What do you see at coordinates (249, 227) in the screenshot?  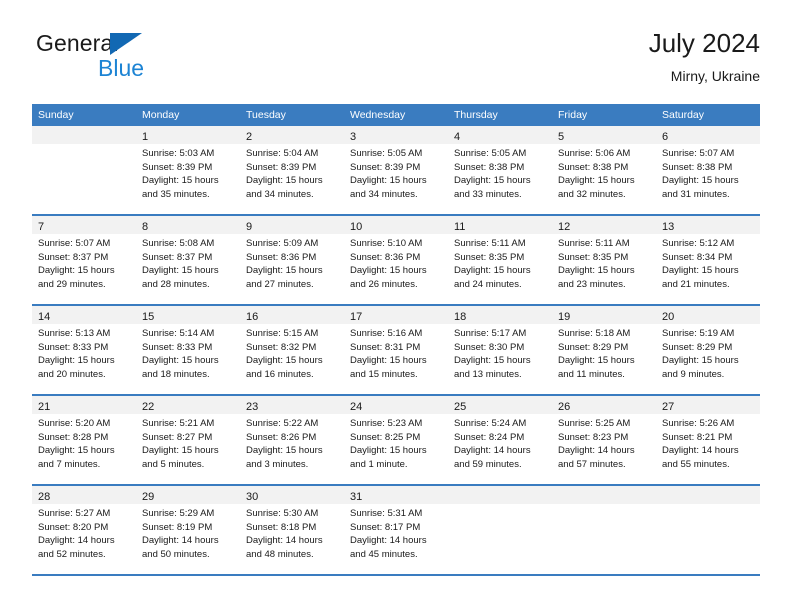 I see `day-number: 9` at bounding box center [249, 227].